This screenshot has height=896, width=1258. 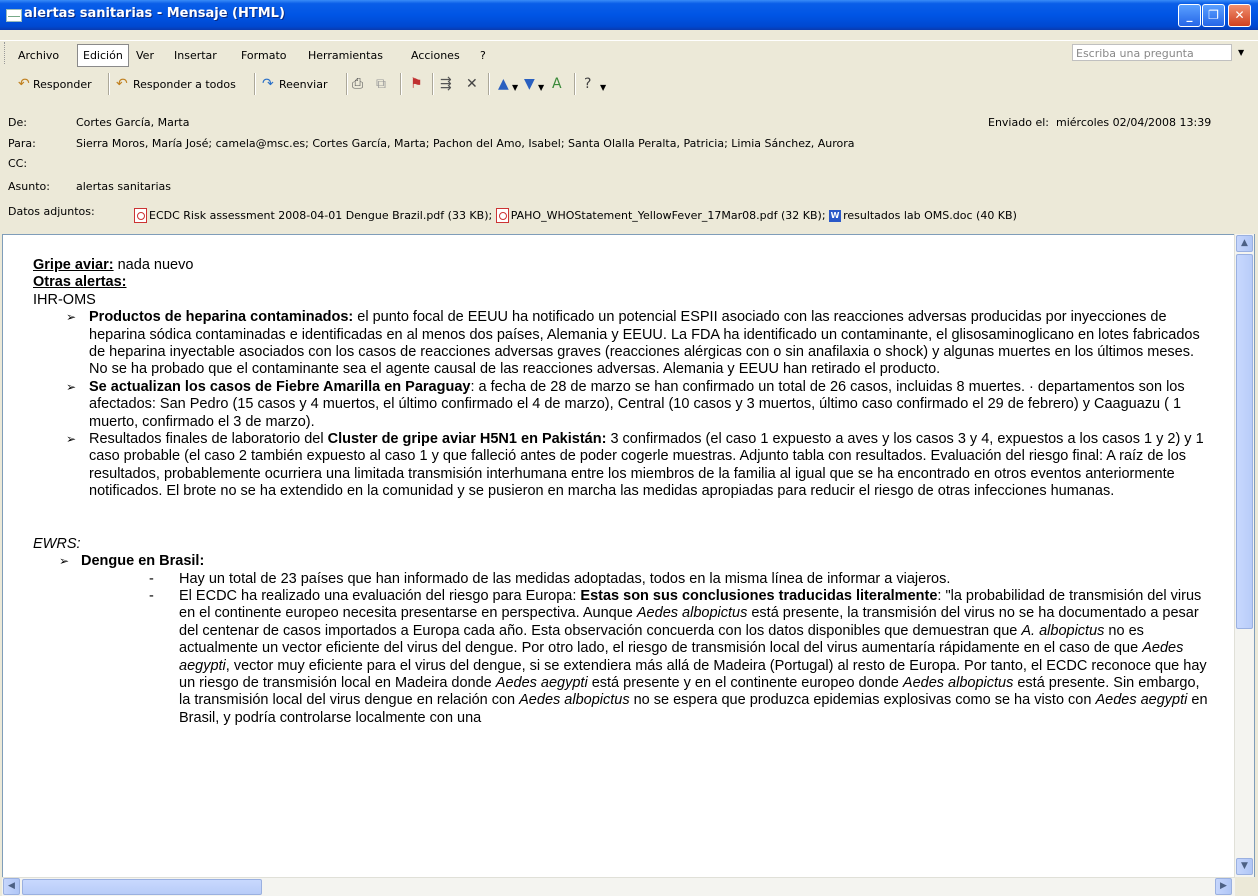 I want to click on sent-value: miércoles 02/04/2008 13:39, so click(x=1134, y=122).